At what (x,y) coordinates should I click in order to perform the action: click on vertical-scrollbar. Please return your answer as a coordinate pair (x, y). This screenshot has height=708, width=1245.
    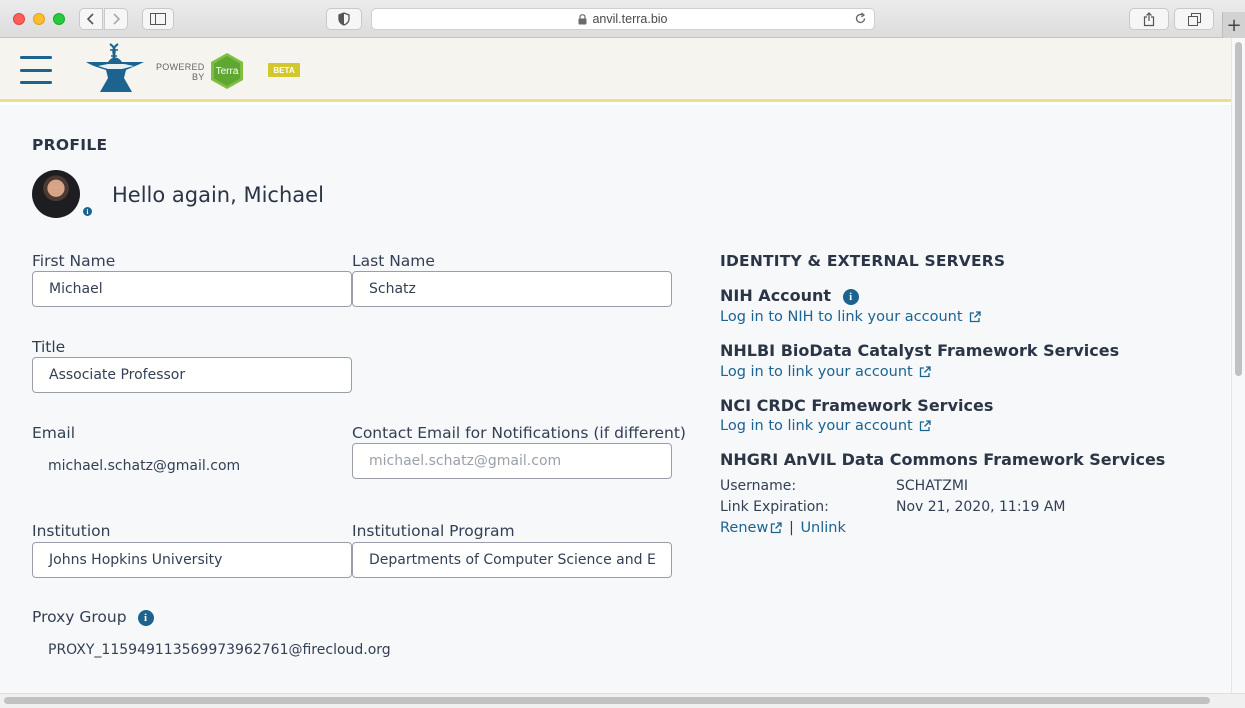
    Looking at the image, I should click on (1238, 209).